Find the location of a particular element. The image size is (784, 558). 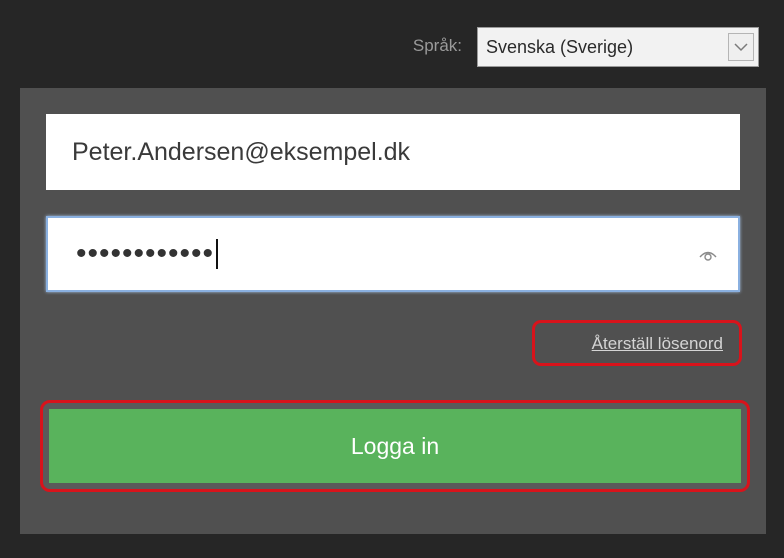

password-dots: •••••••••••• is located at coordinates (145, 253).